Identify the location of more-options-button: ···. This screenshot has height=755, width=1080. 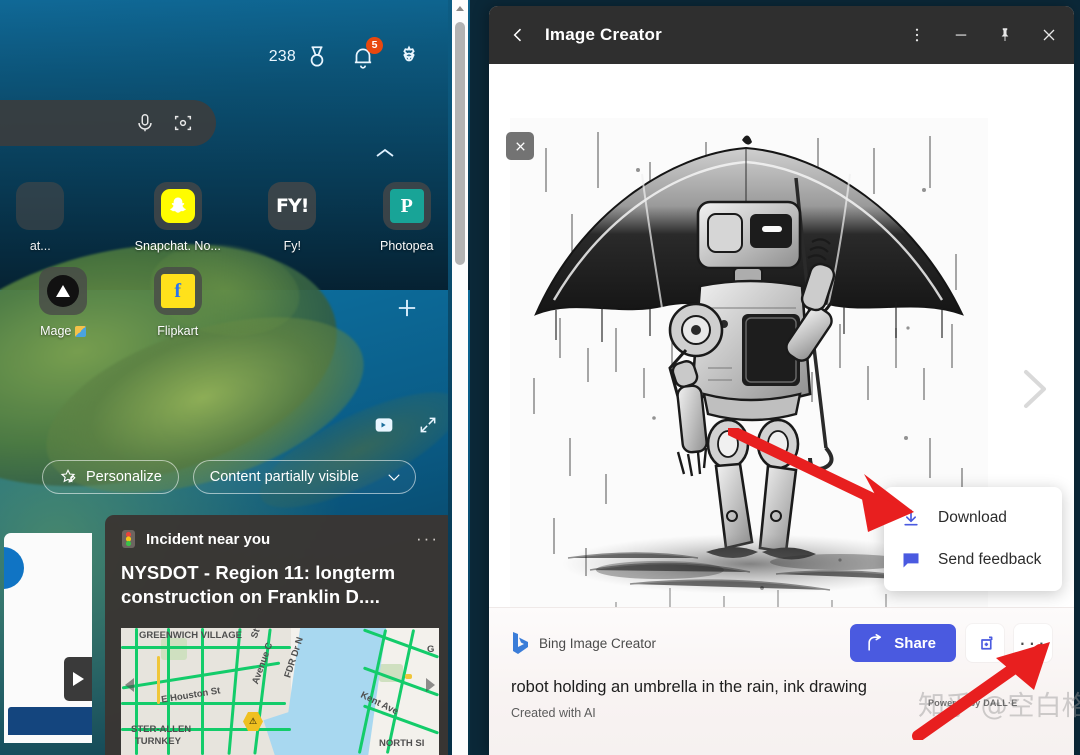
(1033, 643).